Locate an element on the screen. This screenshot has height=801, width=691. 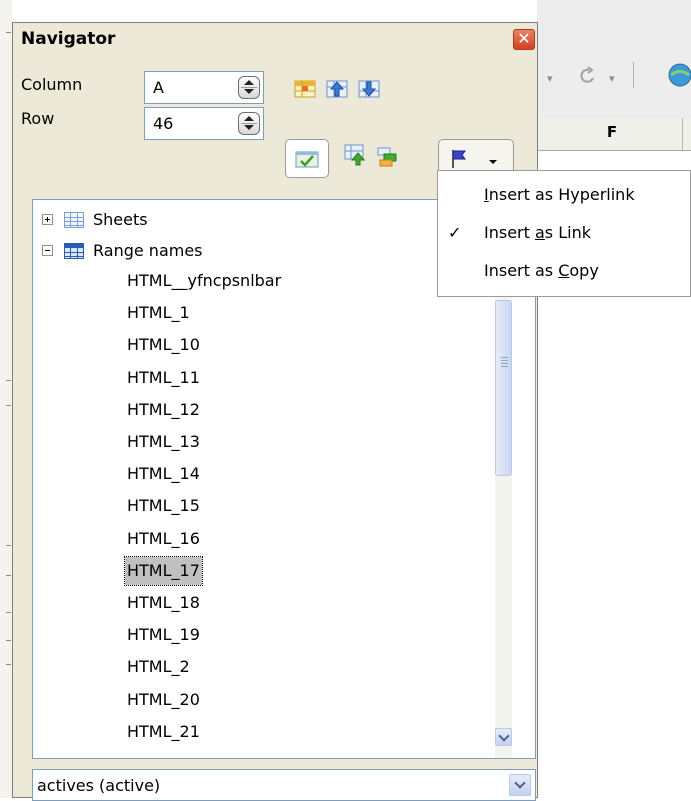
window-title: Navigator is located at coordinates (68, 39).